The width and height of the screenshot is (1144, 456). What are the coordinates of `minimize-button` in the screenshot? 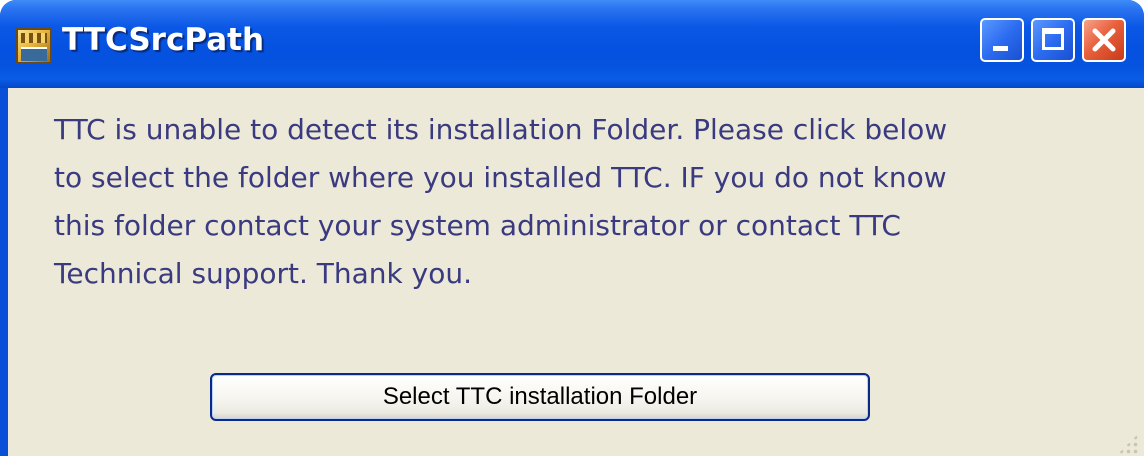 It's located at (1002, 40).